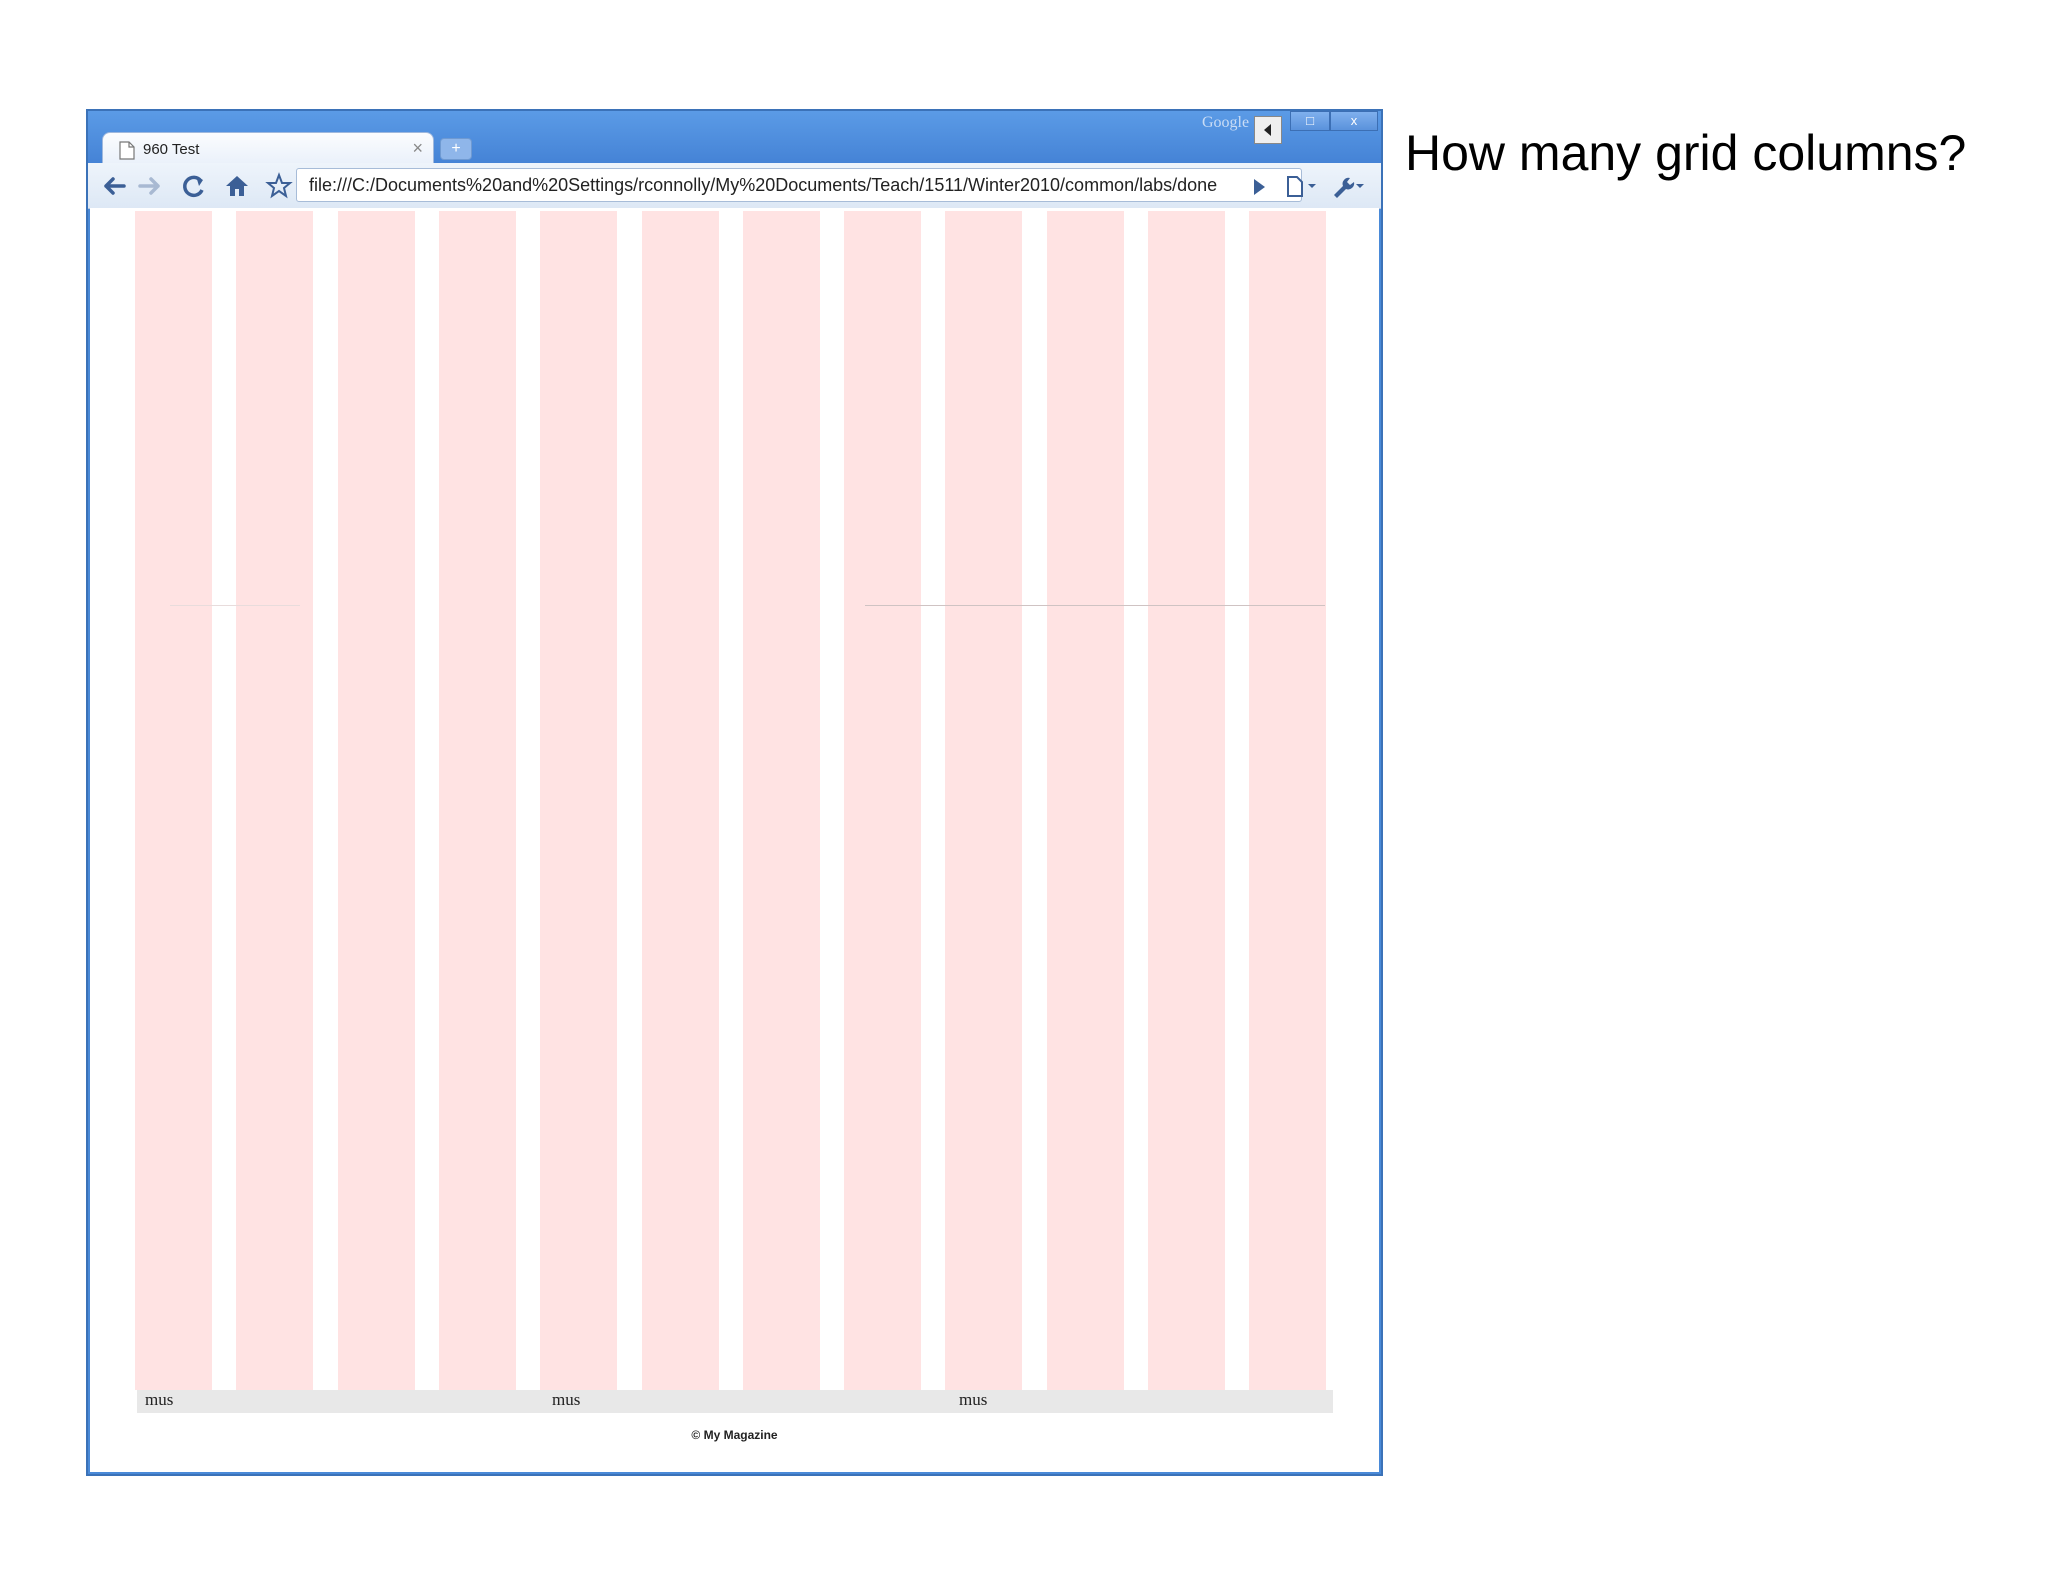 This screenshot has width=2048, height=1582. What do you see at coordinates (149, 186) in the screenshot?
I see `forward-arrow-icon` at bounding box center [149, 186].